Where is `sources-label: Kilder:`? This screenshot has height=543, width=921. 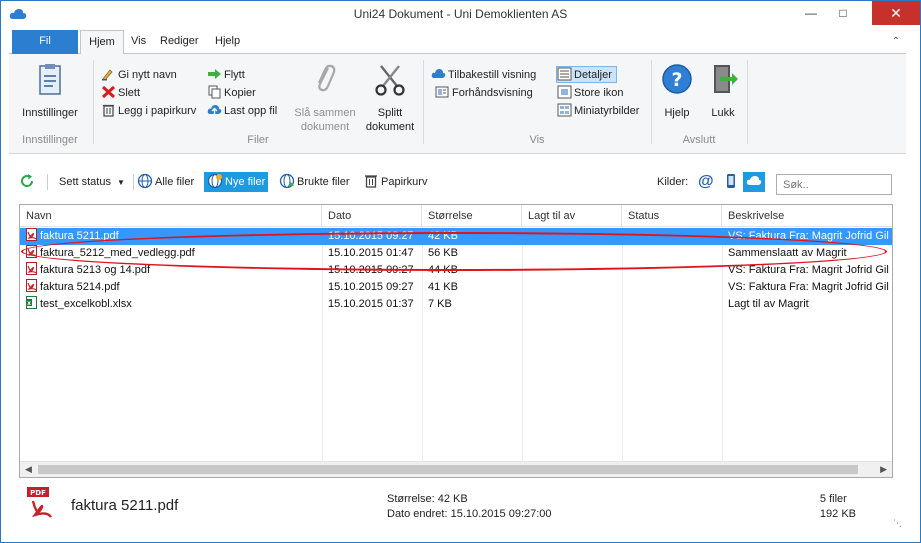 sources-label: Kilder: is located at coordinates (673, 182).